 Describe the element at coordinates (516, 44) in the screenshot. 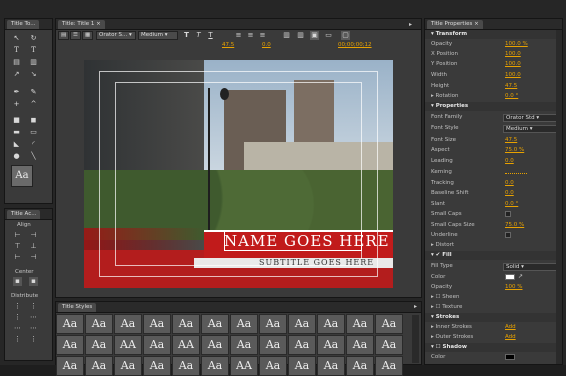

I see `opacity-value: 100.0 %` at that location.